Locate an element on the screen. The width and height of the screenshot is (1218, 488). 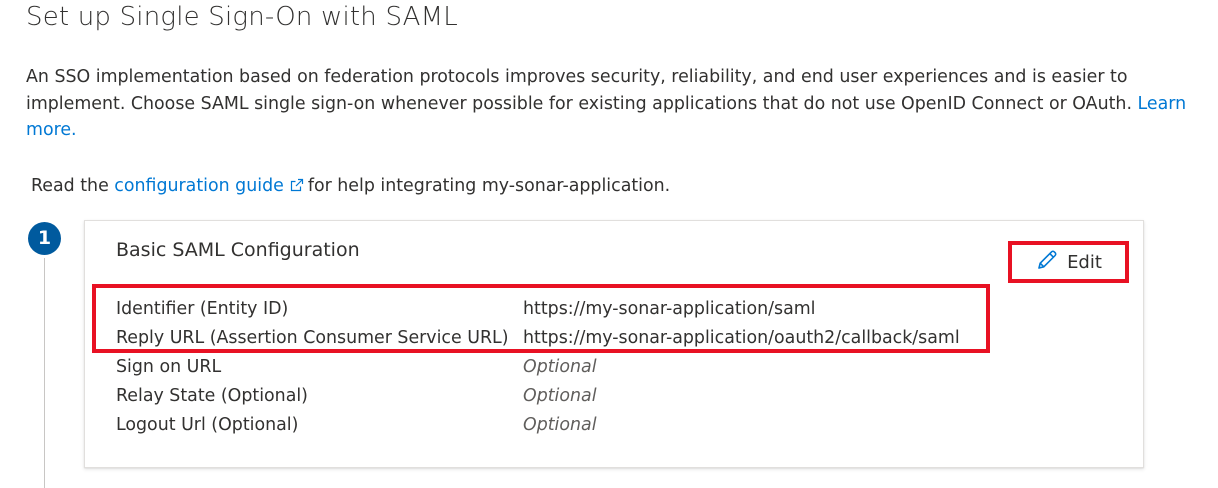
external-link-icon is located at coordinates (297, 187).